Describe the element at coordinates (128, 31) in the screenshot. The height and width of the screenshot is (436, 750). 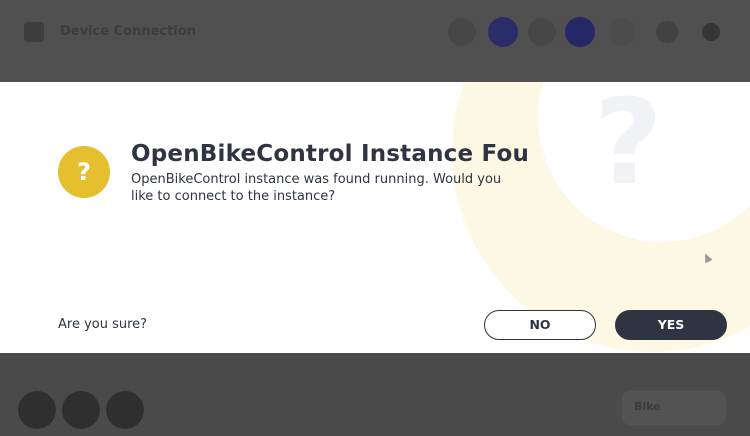
I see `app-title: Device Connection` at that location.